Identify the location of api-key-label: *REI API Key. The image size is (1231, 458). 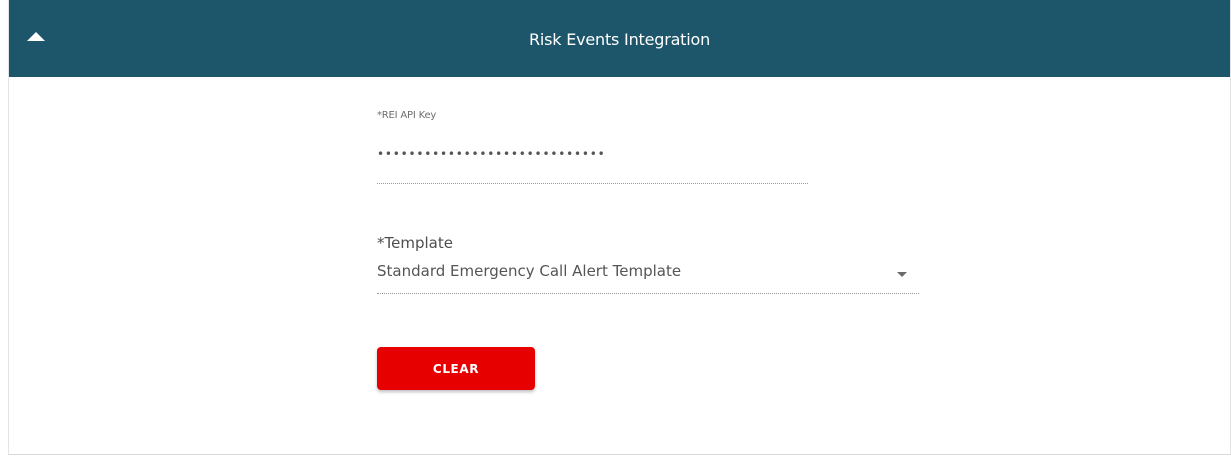
(407, 115).